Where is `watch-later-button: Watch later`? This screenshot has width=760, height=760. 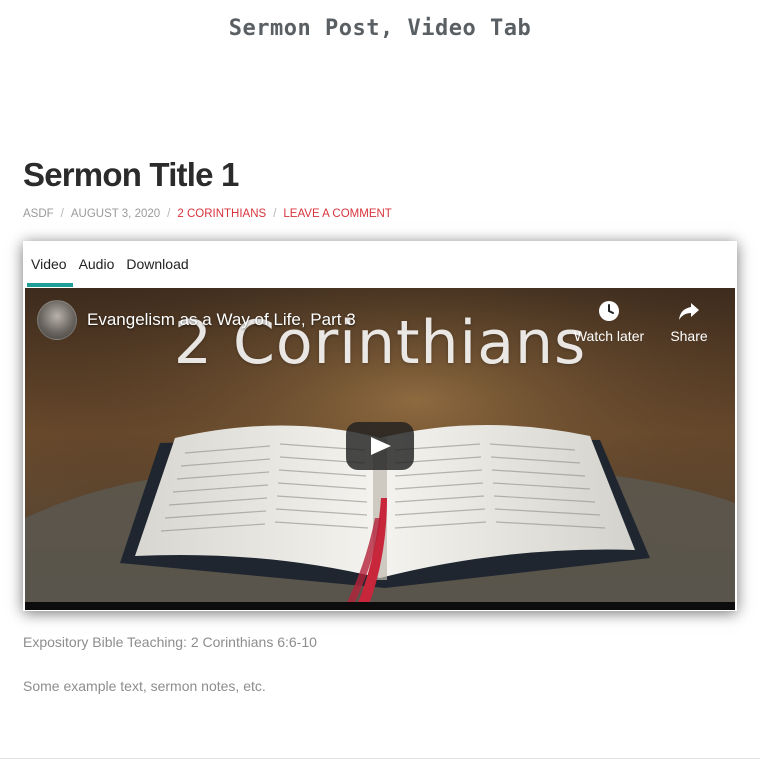 watch-later-button: Watch later is located at coordinates (609, 322).